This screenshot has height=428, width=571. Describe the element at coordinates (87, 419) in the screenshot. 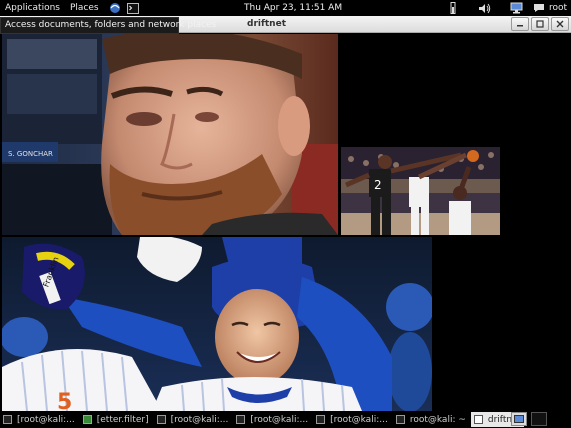

I see `editor-icon` at that location.